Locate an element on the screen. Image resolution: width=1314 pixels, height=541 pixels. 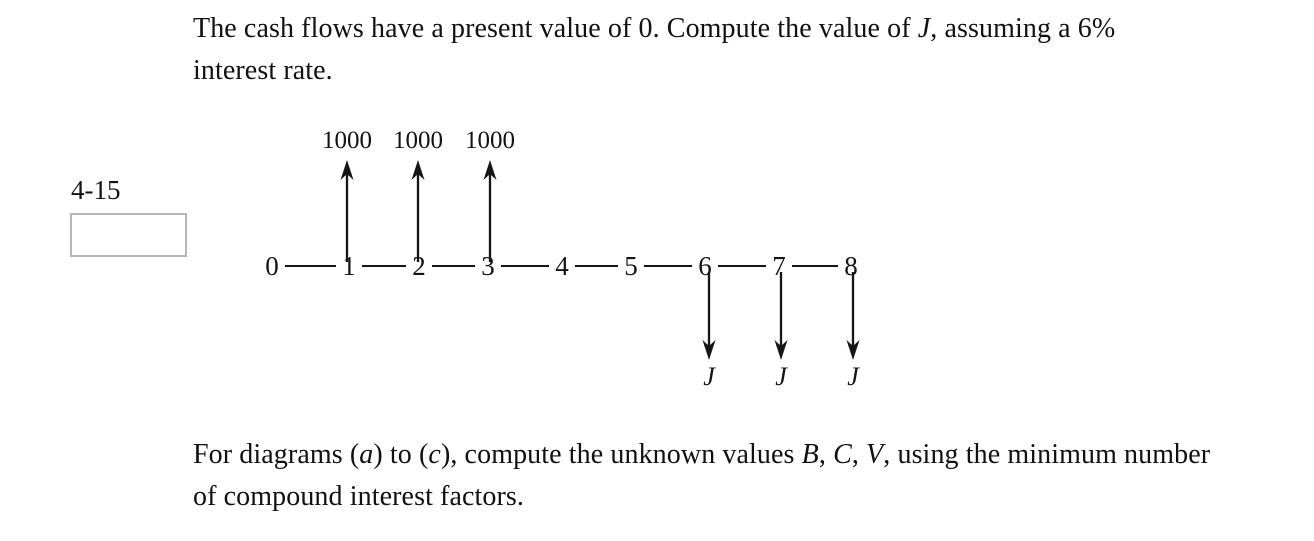
closing-segment-3: c is located at coordinates (434, 454).